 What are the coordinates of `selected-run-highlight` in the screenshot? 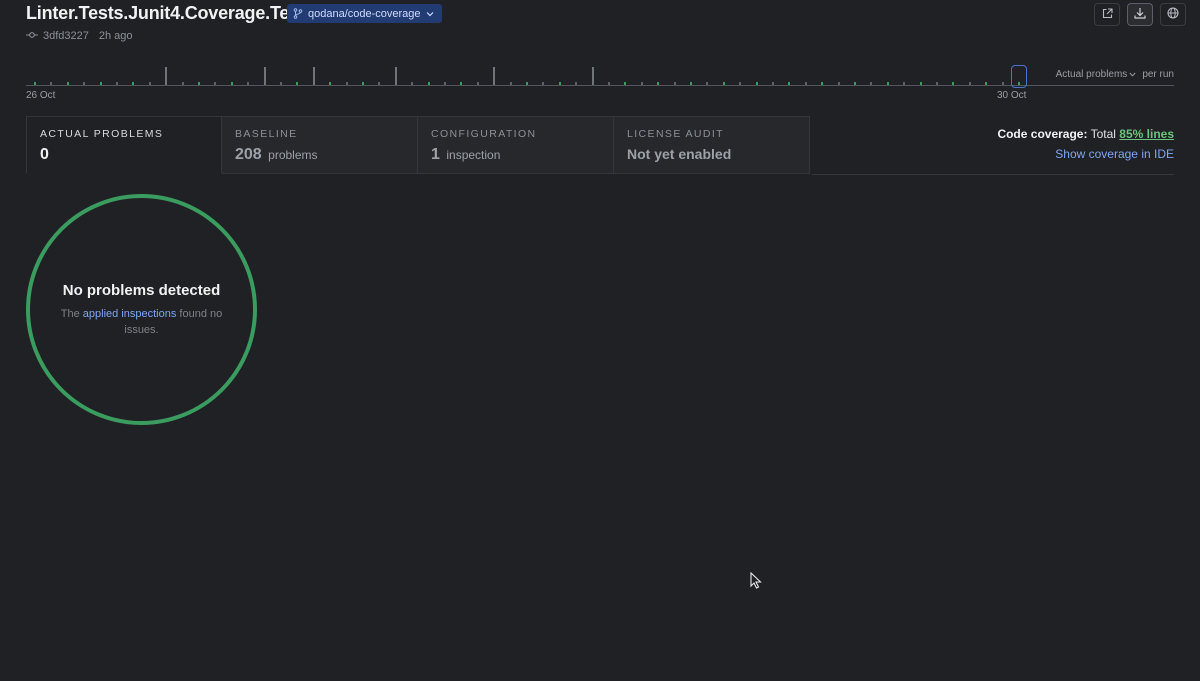 It's located at (1019, 76).